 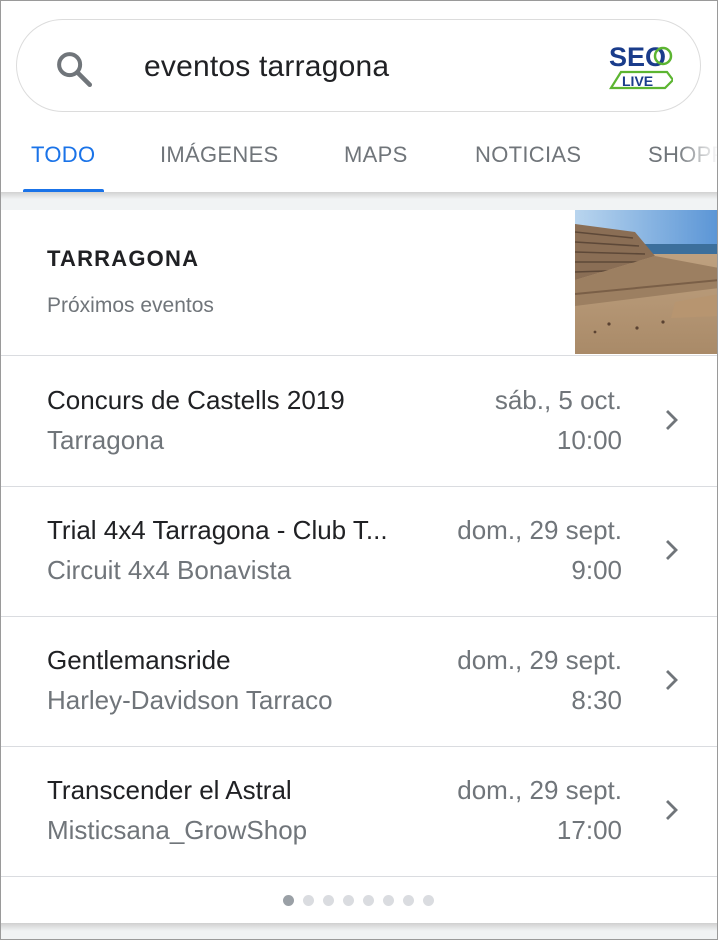 What do you see at coordinates (219, 155) in the screenshot?
I see `tab-imagenes: IMÁGENES` at bounding box center [219, 155].